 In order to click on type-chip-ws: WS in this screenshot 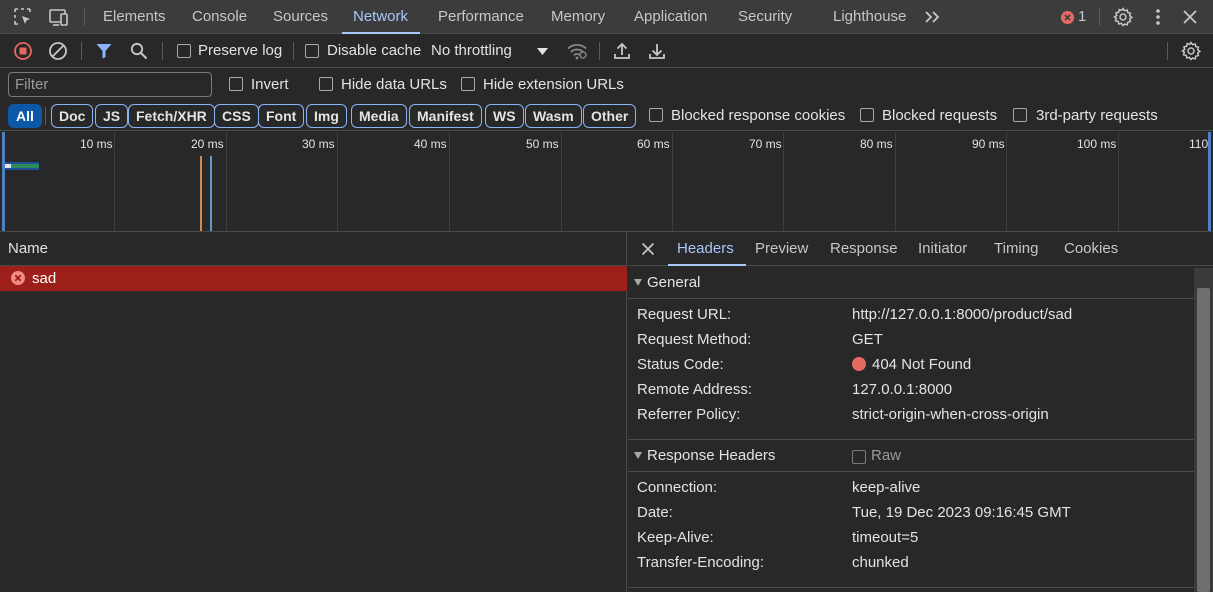, I will do `click(504, 116)`.